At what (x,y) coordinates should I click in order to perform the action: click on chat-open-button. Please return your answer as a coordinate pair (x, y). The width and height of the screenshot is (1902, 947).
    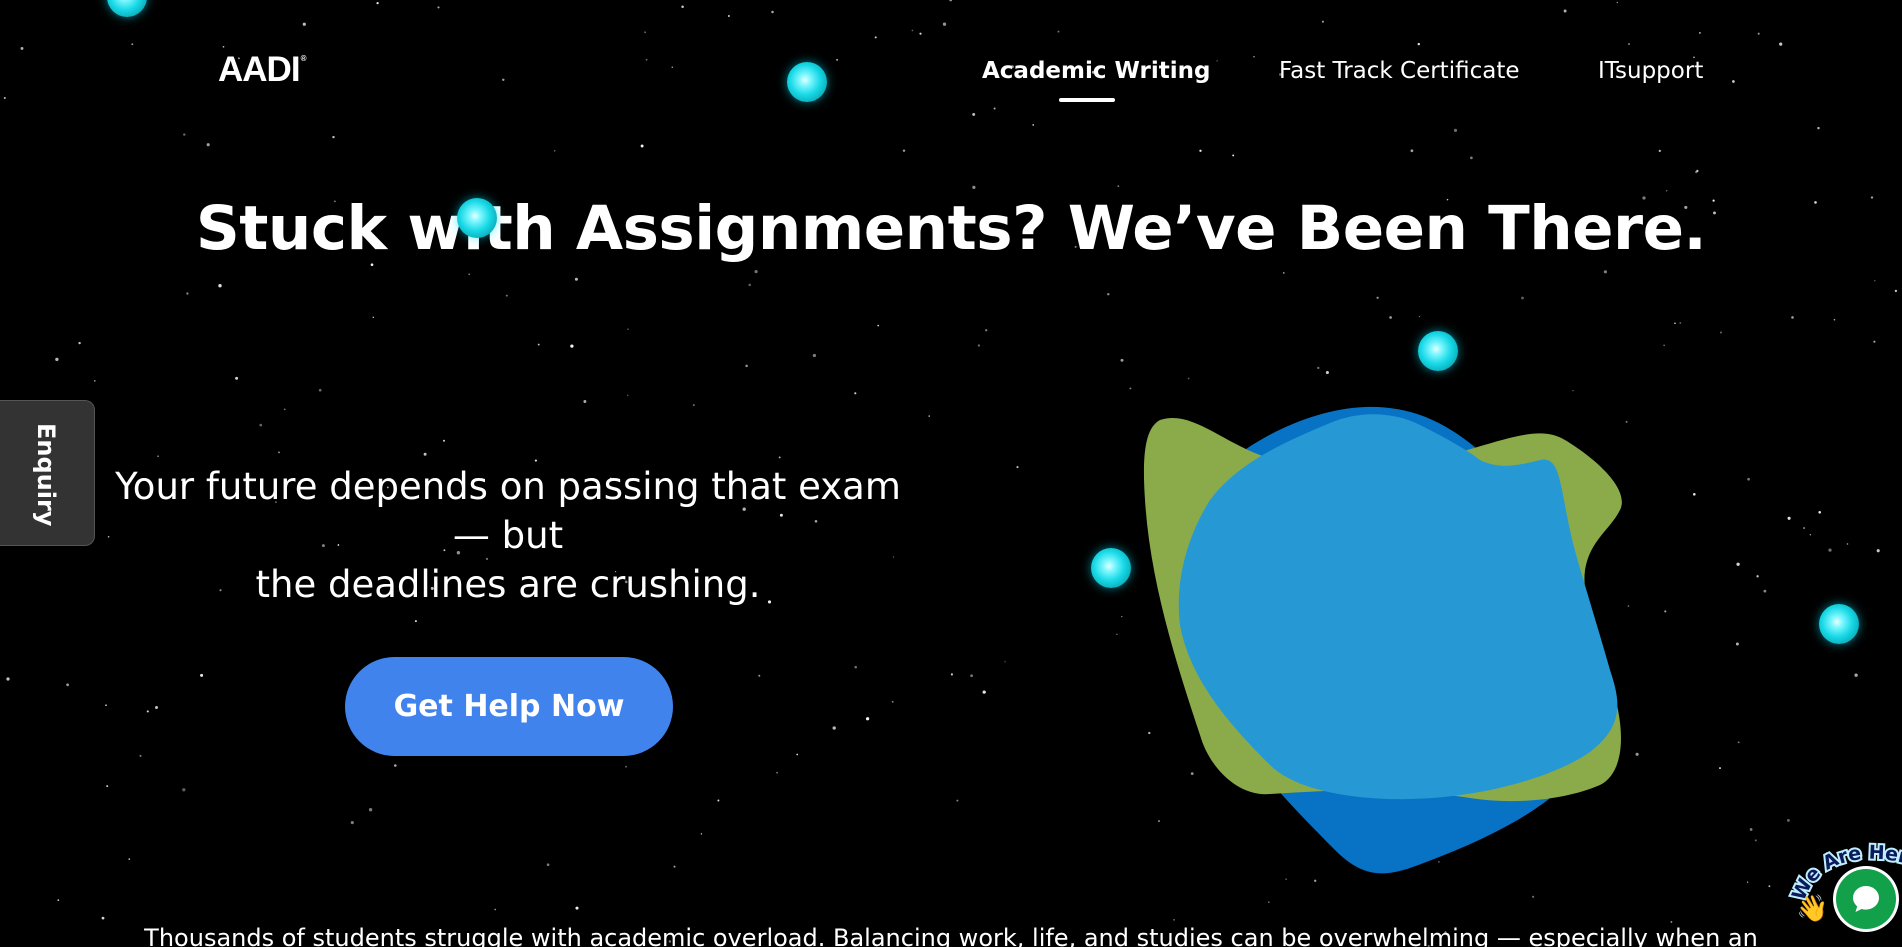
    Looking at the image, I should click on (1866, 899).